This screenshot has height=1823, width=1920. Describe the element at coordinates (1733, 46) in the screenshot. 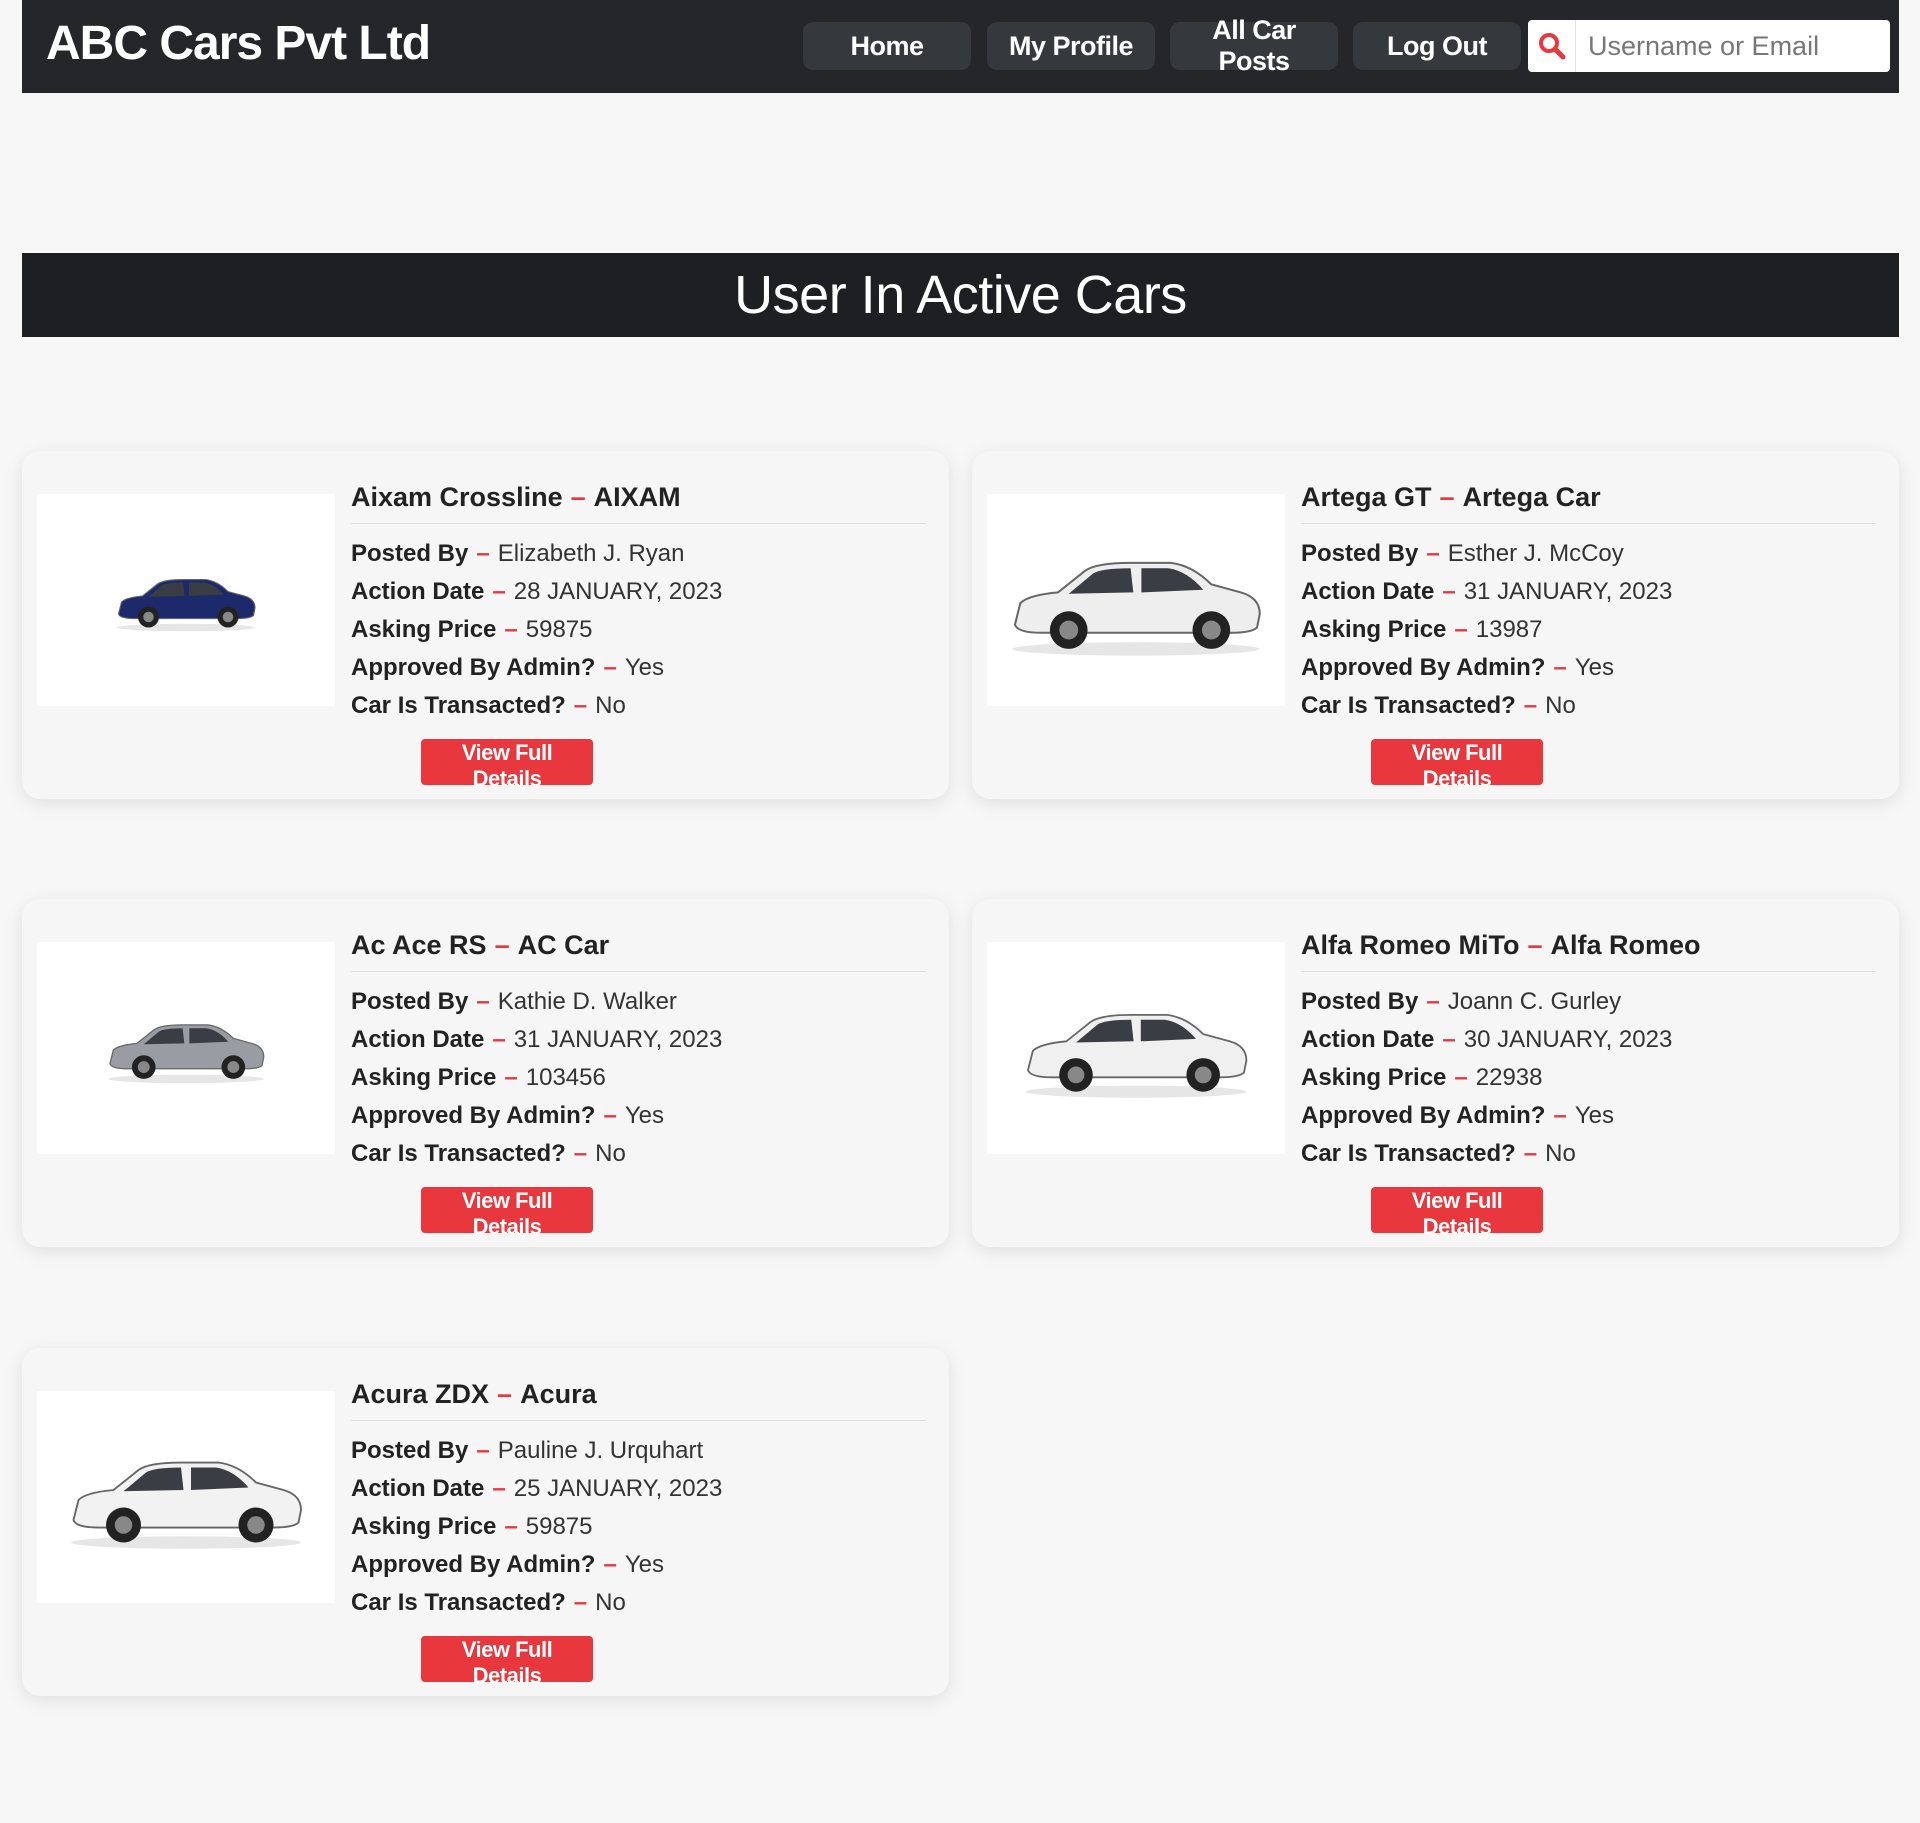

I see `search-input` at that location.